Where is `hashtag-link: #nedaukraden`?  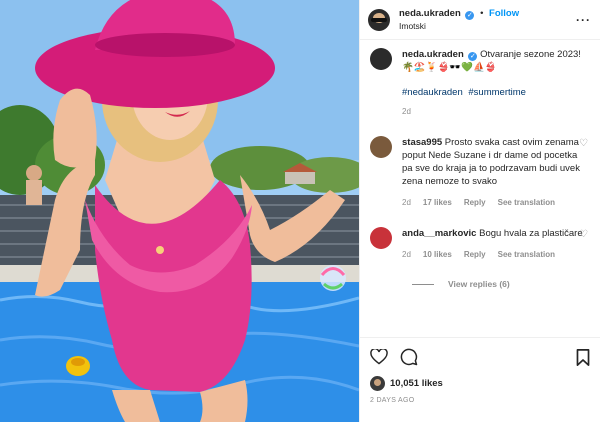 hashtag-link: #nedaukraden is located at coordinates (432, 92).